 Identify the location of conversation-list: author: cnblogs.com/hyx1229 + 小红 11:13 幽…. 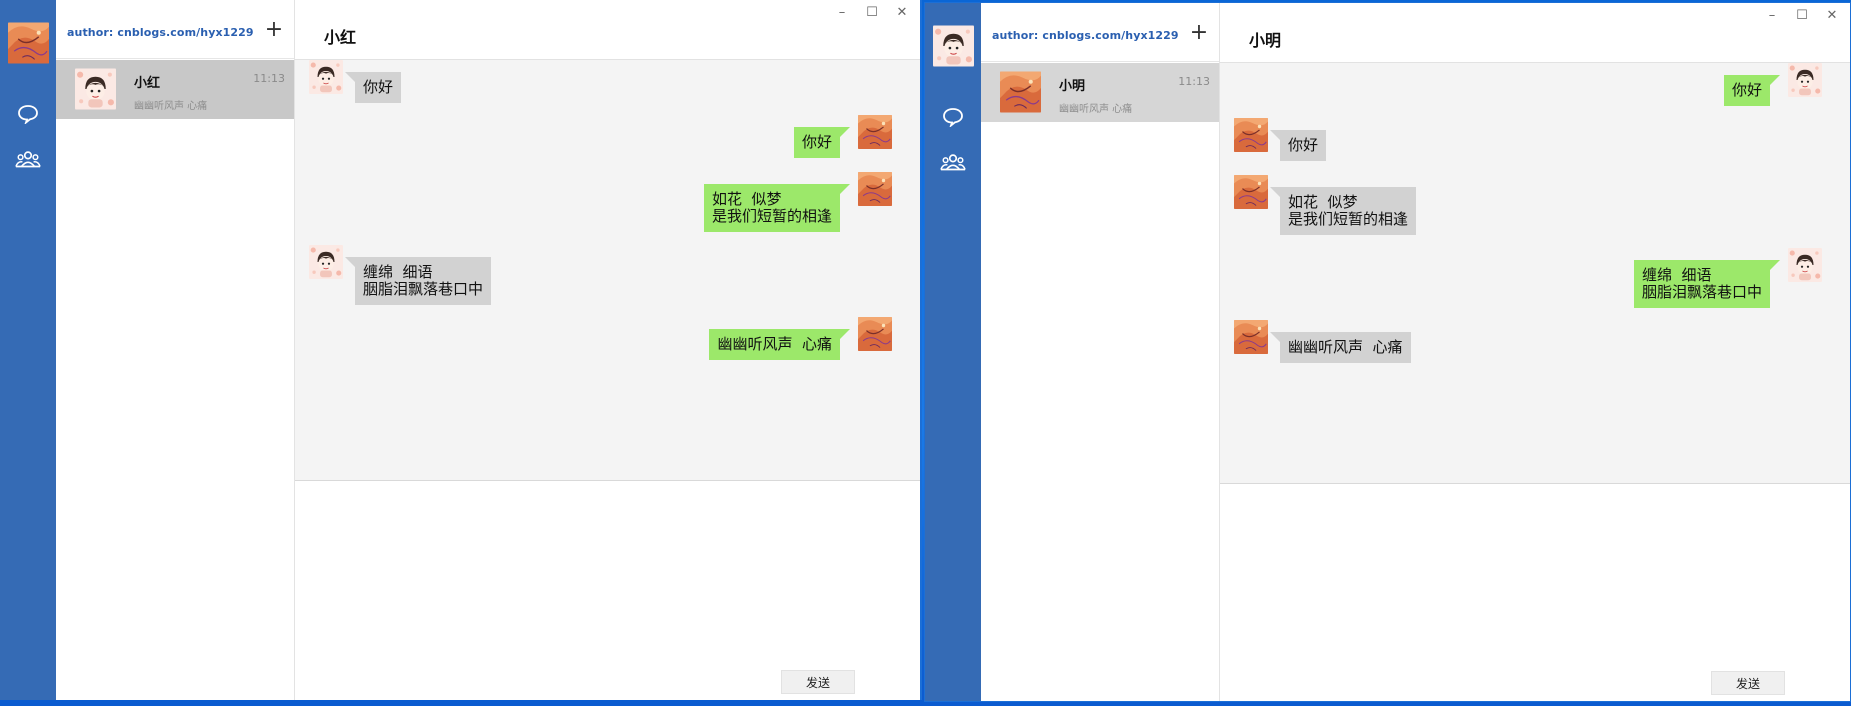
(175, 350).